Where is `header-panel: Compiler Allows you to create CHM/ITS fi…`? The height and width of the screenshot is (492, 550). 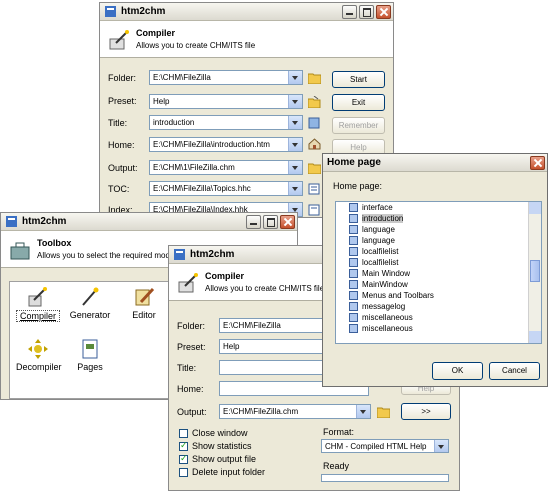
header-panel: Compiler Allows you to create CHM/ITS fi… is located at coordinates (246, 39).